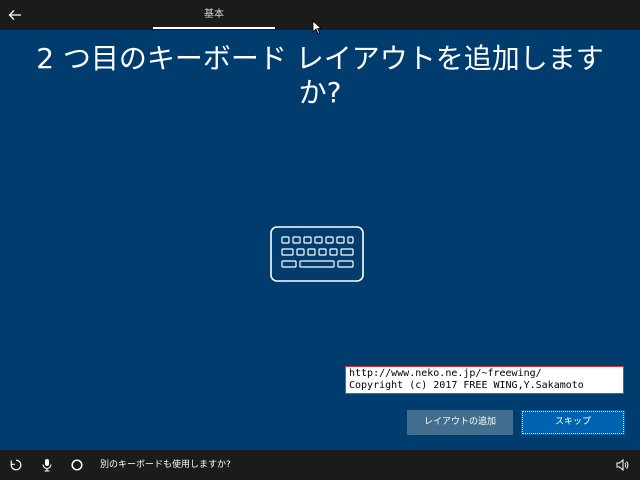  I want to click on watermark-url: http://www.neko.ne.jp/~freewing/, so click(445, 373).